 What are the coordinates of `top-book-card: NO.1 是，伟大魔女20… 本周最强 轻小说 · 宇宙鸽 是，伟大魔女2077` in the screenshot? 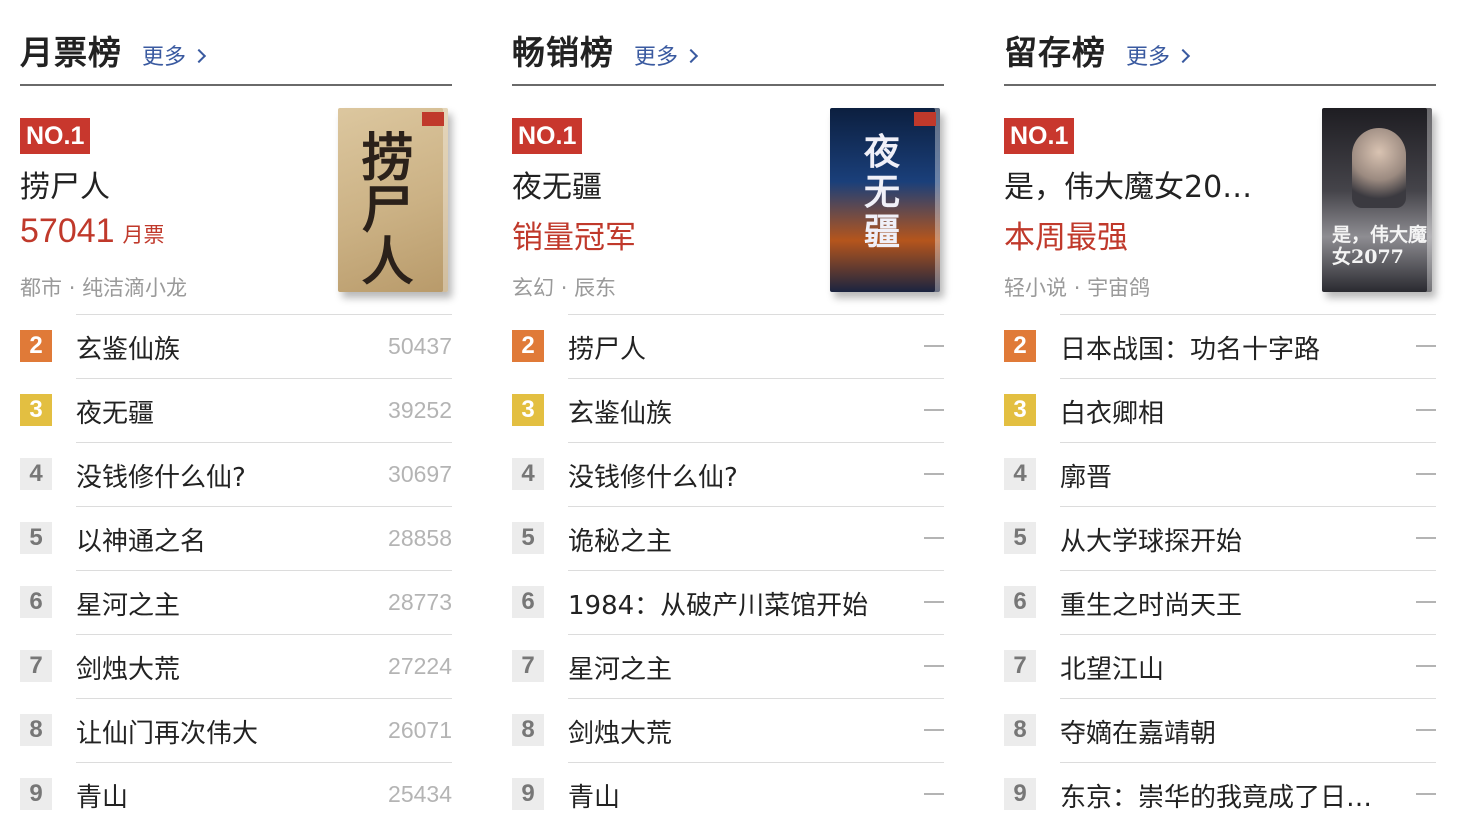 It's located at (1220, 201).